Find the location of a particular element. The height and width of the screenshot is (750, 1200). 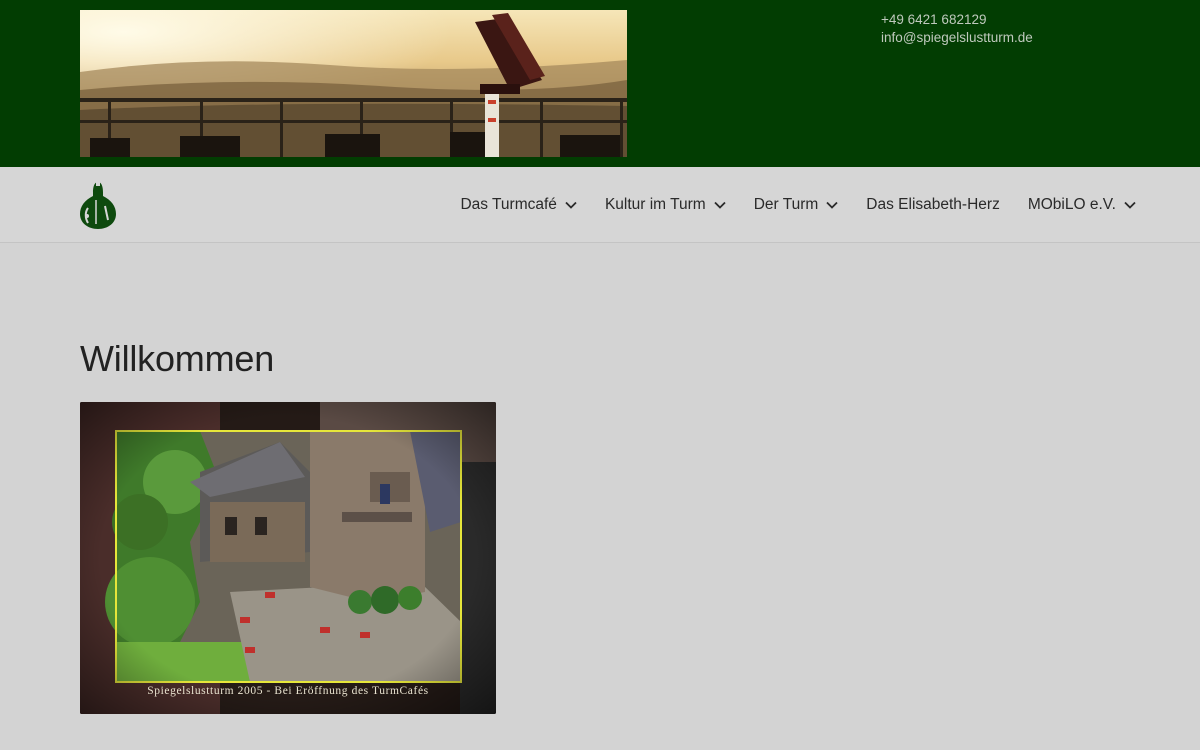

nav-item-das-elisabeth-herz: Das Elisabeth-Herz is located at coordinates (933, 205).